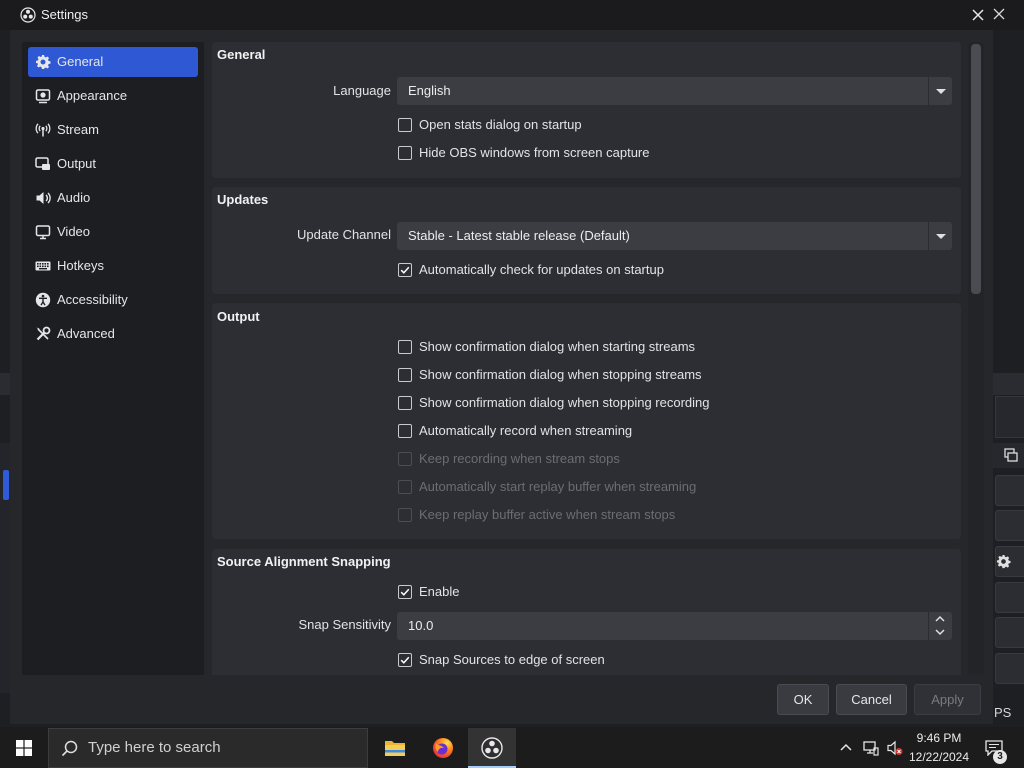 This screenshot has height=768, width=1024. What do you see at coordinates (895, 748) in the screenshot?
I see `volume-muted-icon` at bounding box center [895, 748].